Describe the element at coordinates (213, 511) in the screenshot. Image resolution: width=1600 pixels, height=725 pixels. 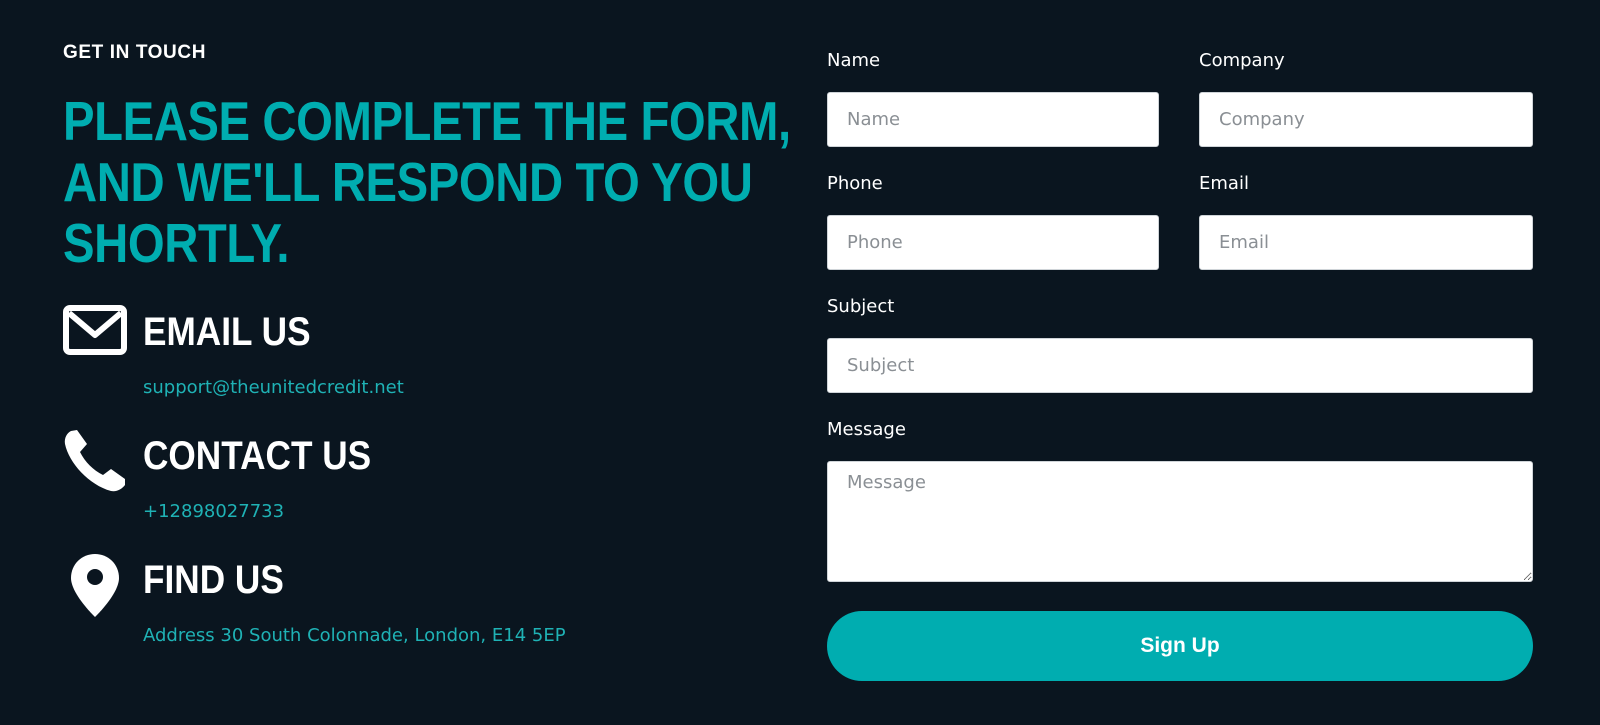
I see `phone-link: +12898027733` at that location.